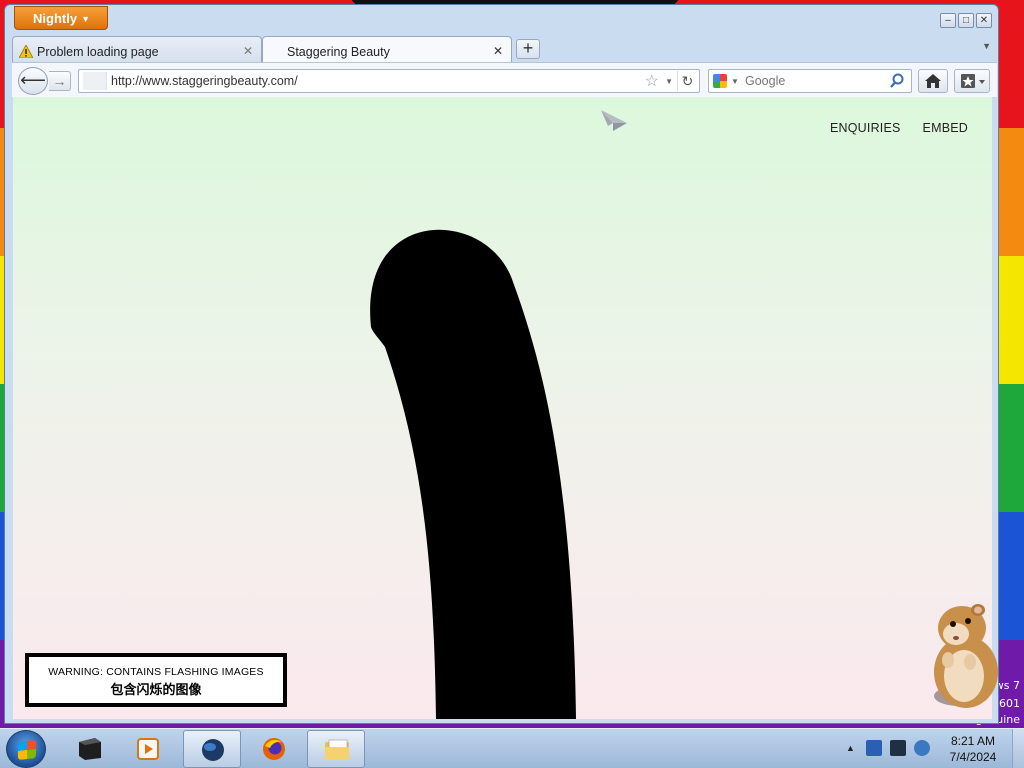  What do you see at coordinates (865, 128) in the screenshot?
I see `enquiries-link: ENQUIRIES` at bounding box center [865, 128].